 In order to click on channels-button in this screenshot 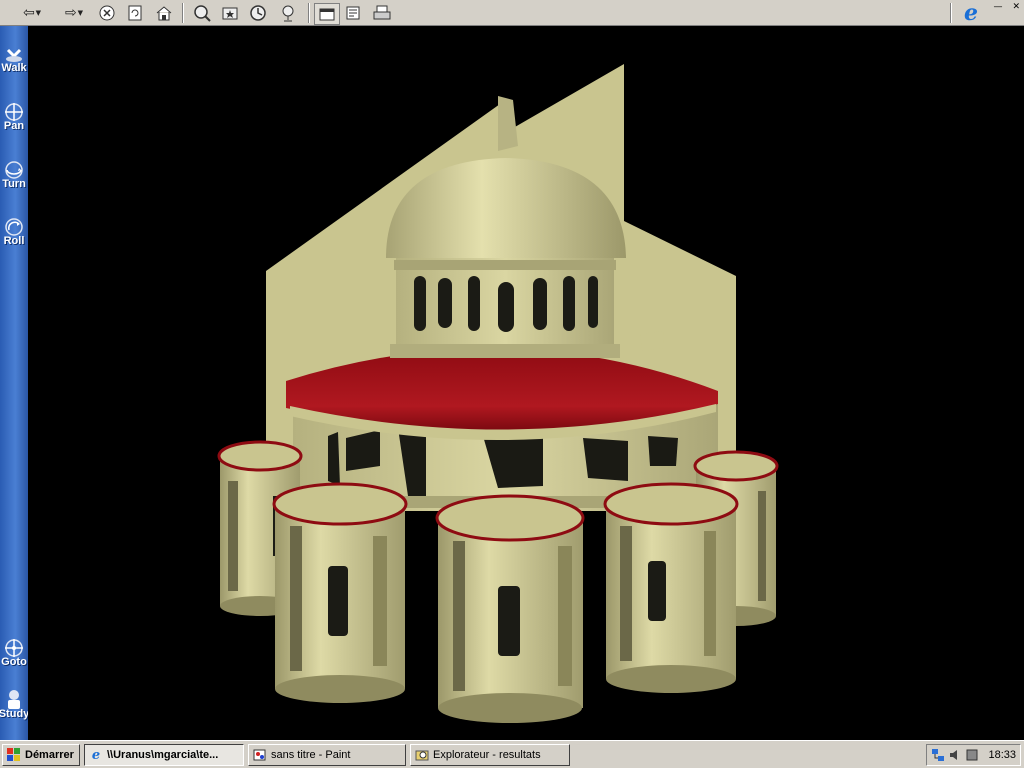, I will do `click(288, 13)`.